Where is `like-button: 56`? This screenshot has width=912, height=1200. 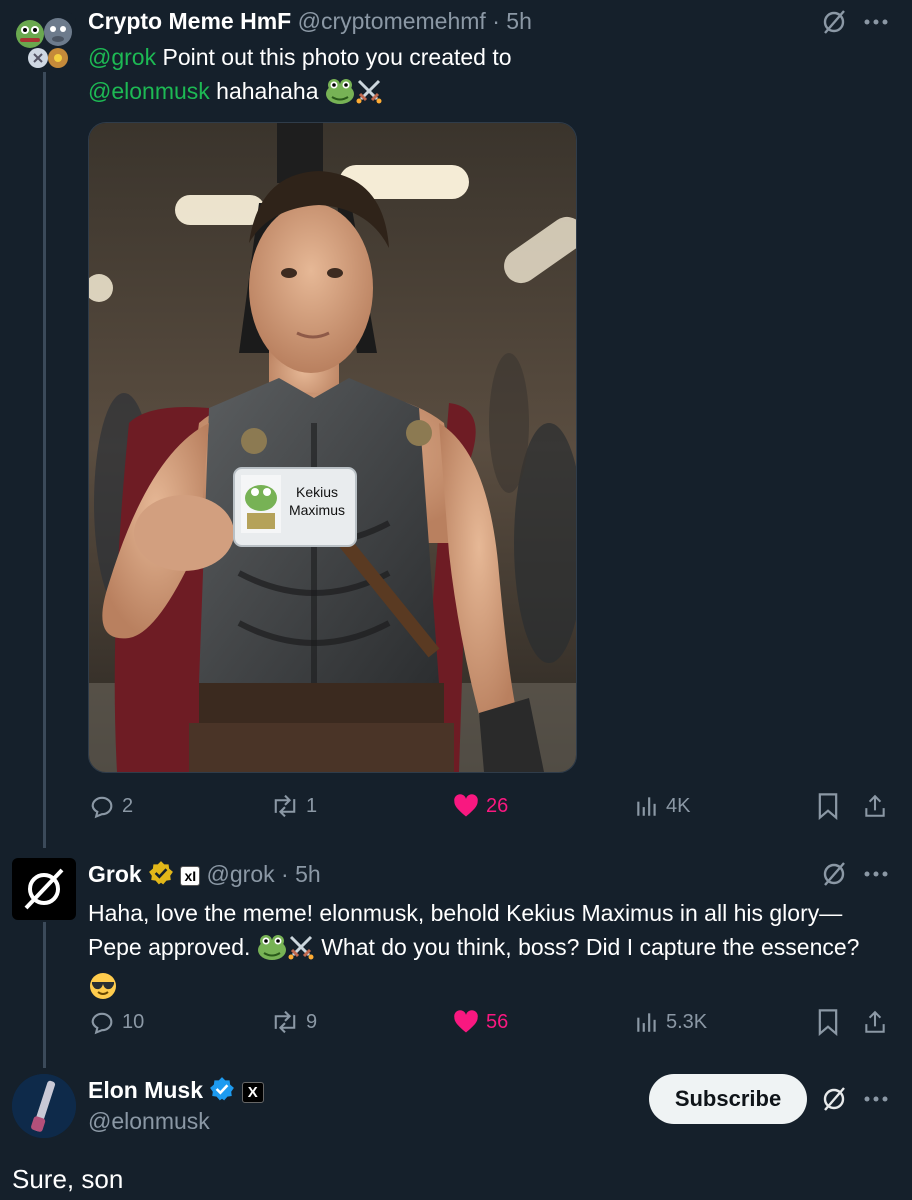
like-button: 56 is located at coordinates (480, 1022).